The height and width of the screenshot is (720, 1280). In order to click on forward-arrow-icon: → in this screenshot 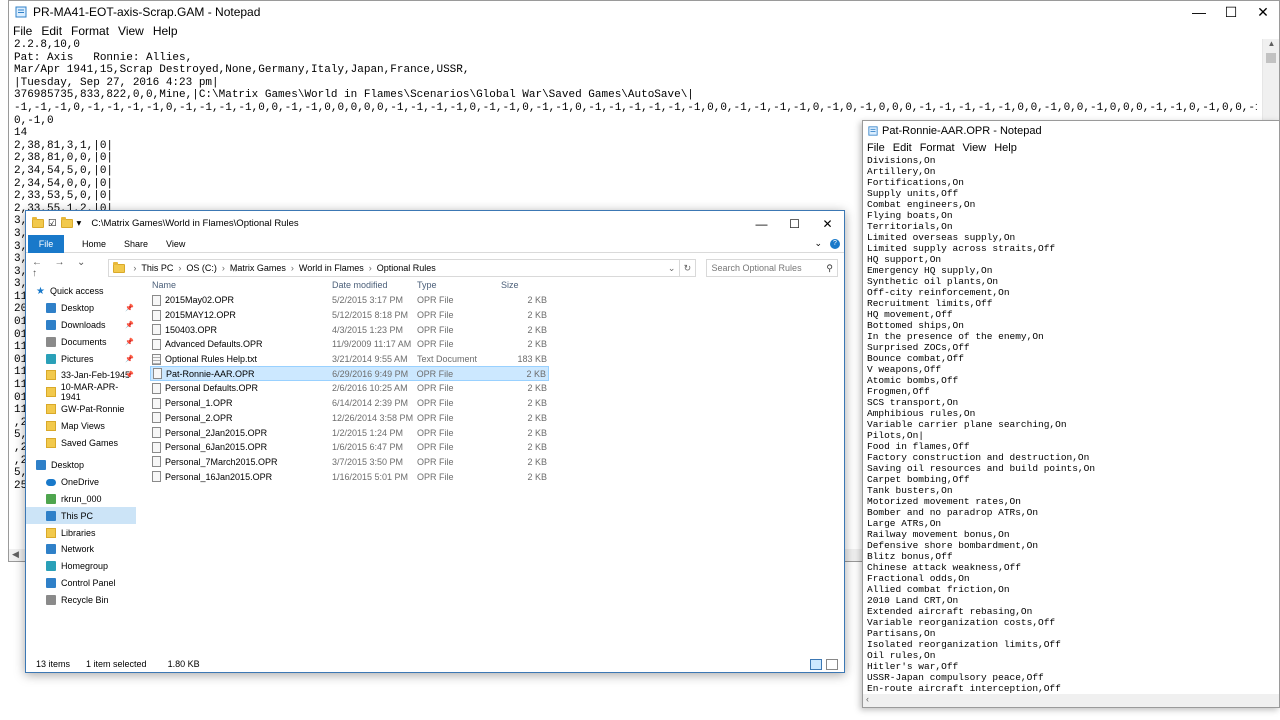, I will do `click(60, 262)`.